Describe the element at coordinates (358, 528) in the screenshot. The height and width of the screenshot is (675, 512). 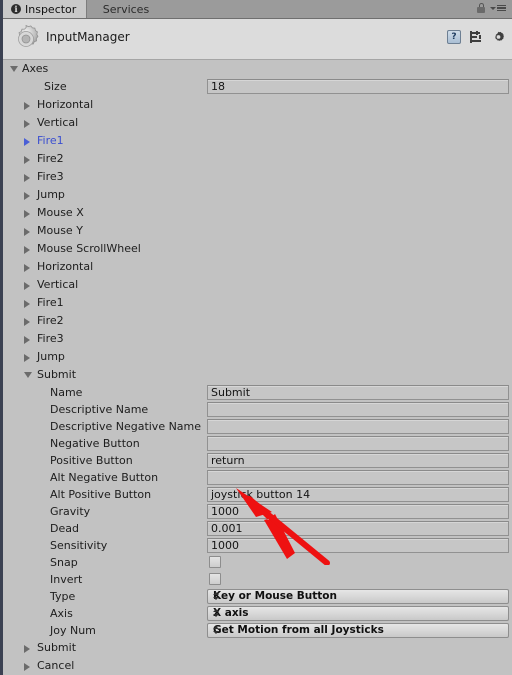
I see `dead-input: 0.001` at that location.